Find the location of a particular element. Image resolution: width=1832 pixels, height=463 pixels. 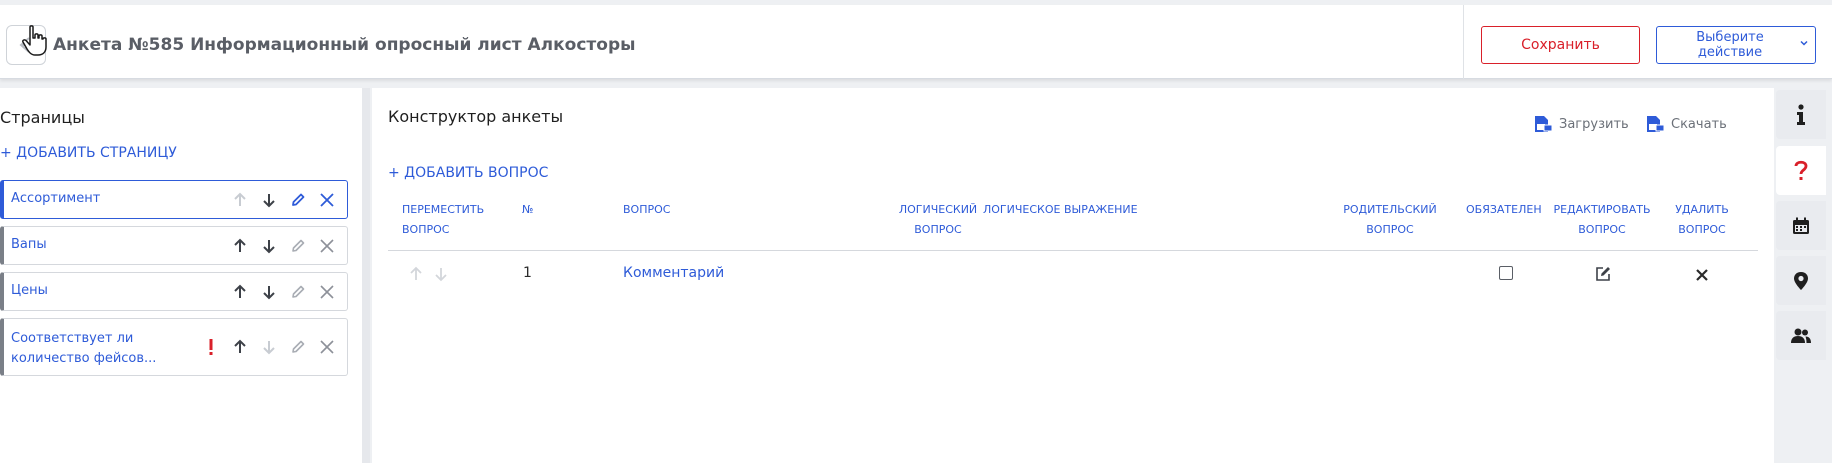

rail-help-button is located at coordinates (1801, 170).